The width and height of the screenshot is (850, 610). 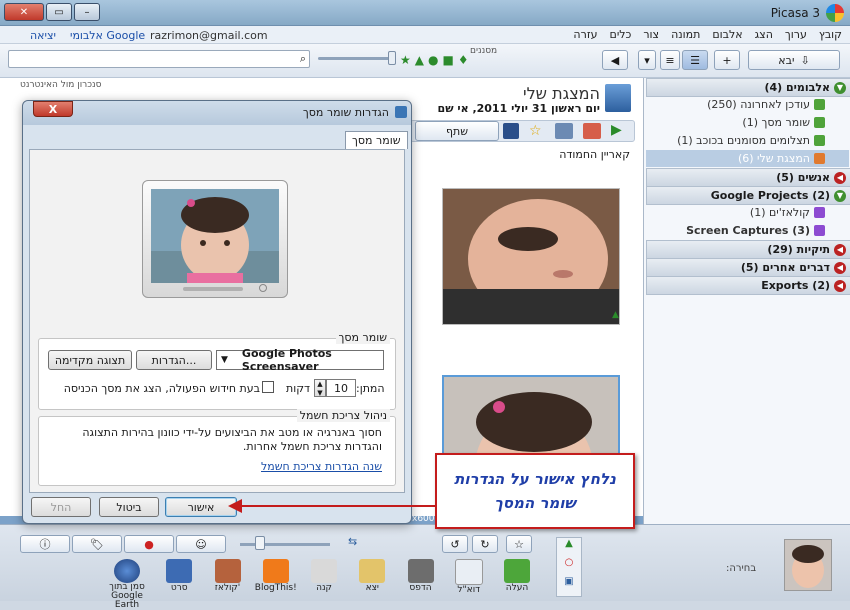 I want to click on exit-link: יציאה, so click(x=43, y=35).